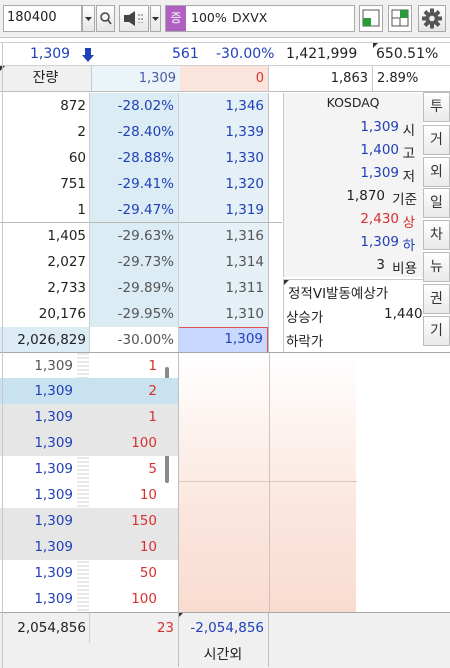 This screenshot has width=450, height=668. I want to click on layout-icon, so click(371, 18).